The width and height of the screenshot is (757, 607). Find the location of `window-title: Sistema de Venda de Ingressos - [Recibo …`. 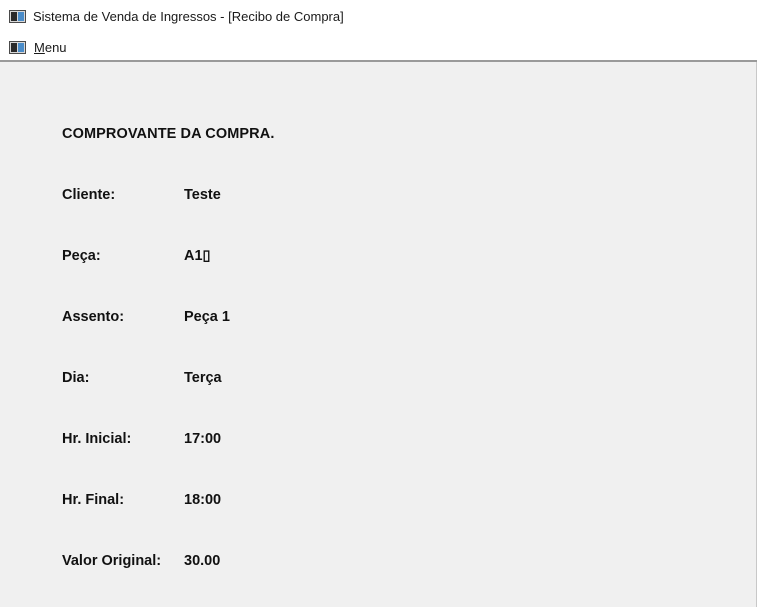

window-title: Sistema de Venda de Ingressos - [Recibo … is located at coordinates (188, 16).